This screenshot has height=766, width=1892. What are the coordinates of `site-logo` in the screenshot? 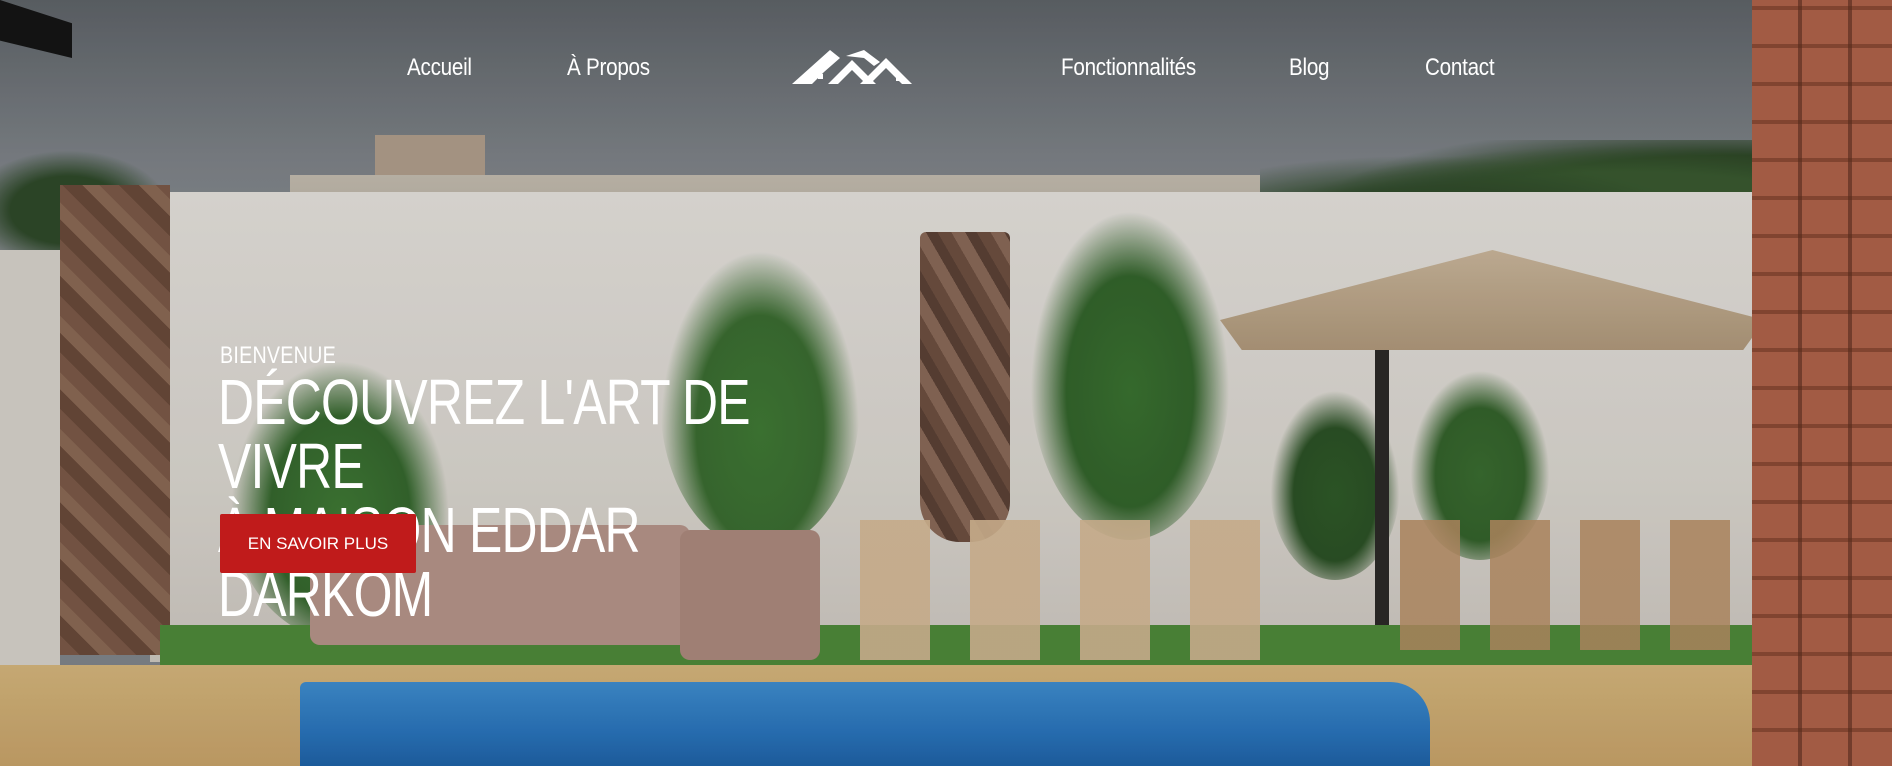 It's located at (852, 66).